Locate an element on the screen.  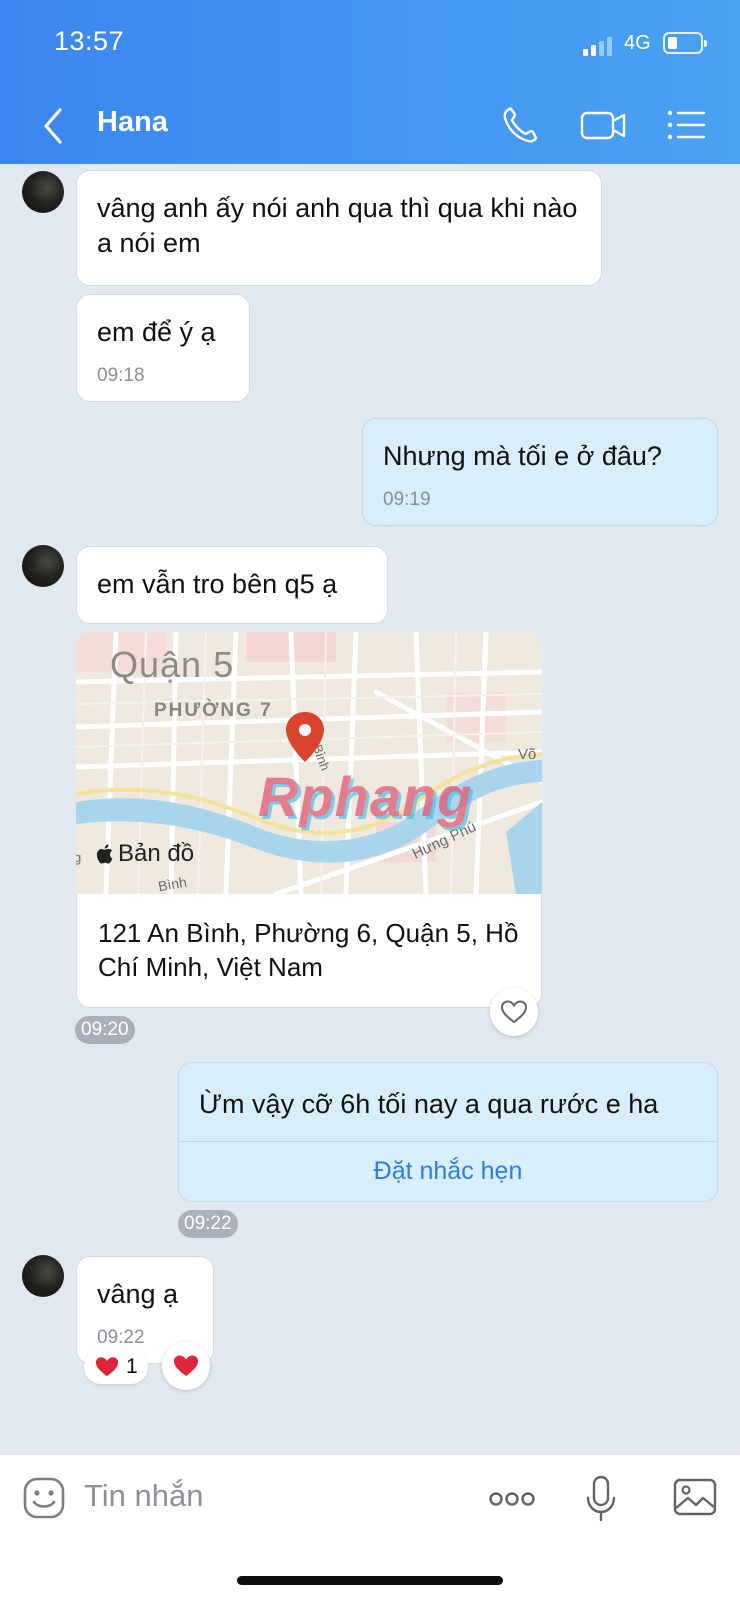
maps-label: Bản đồ is located at coordinates (156, 853).